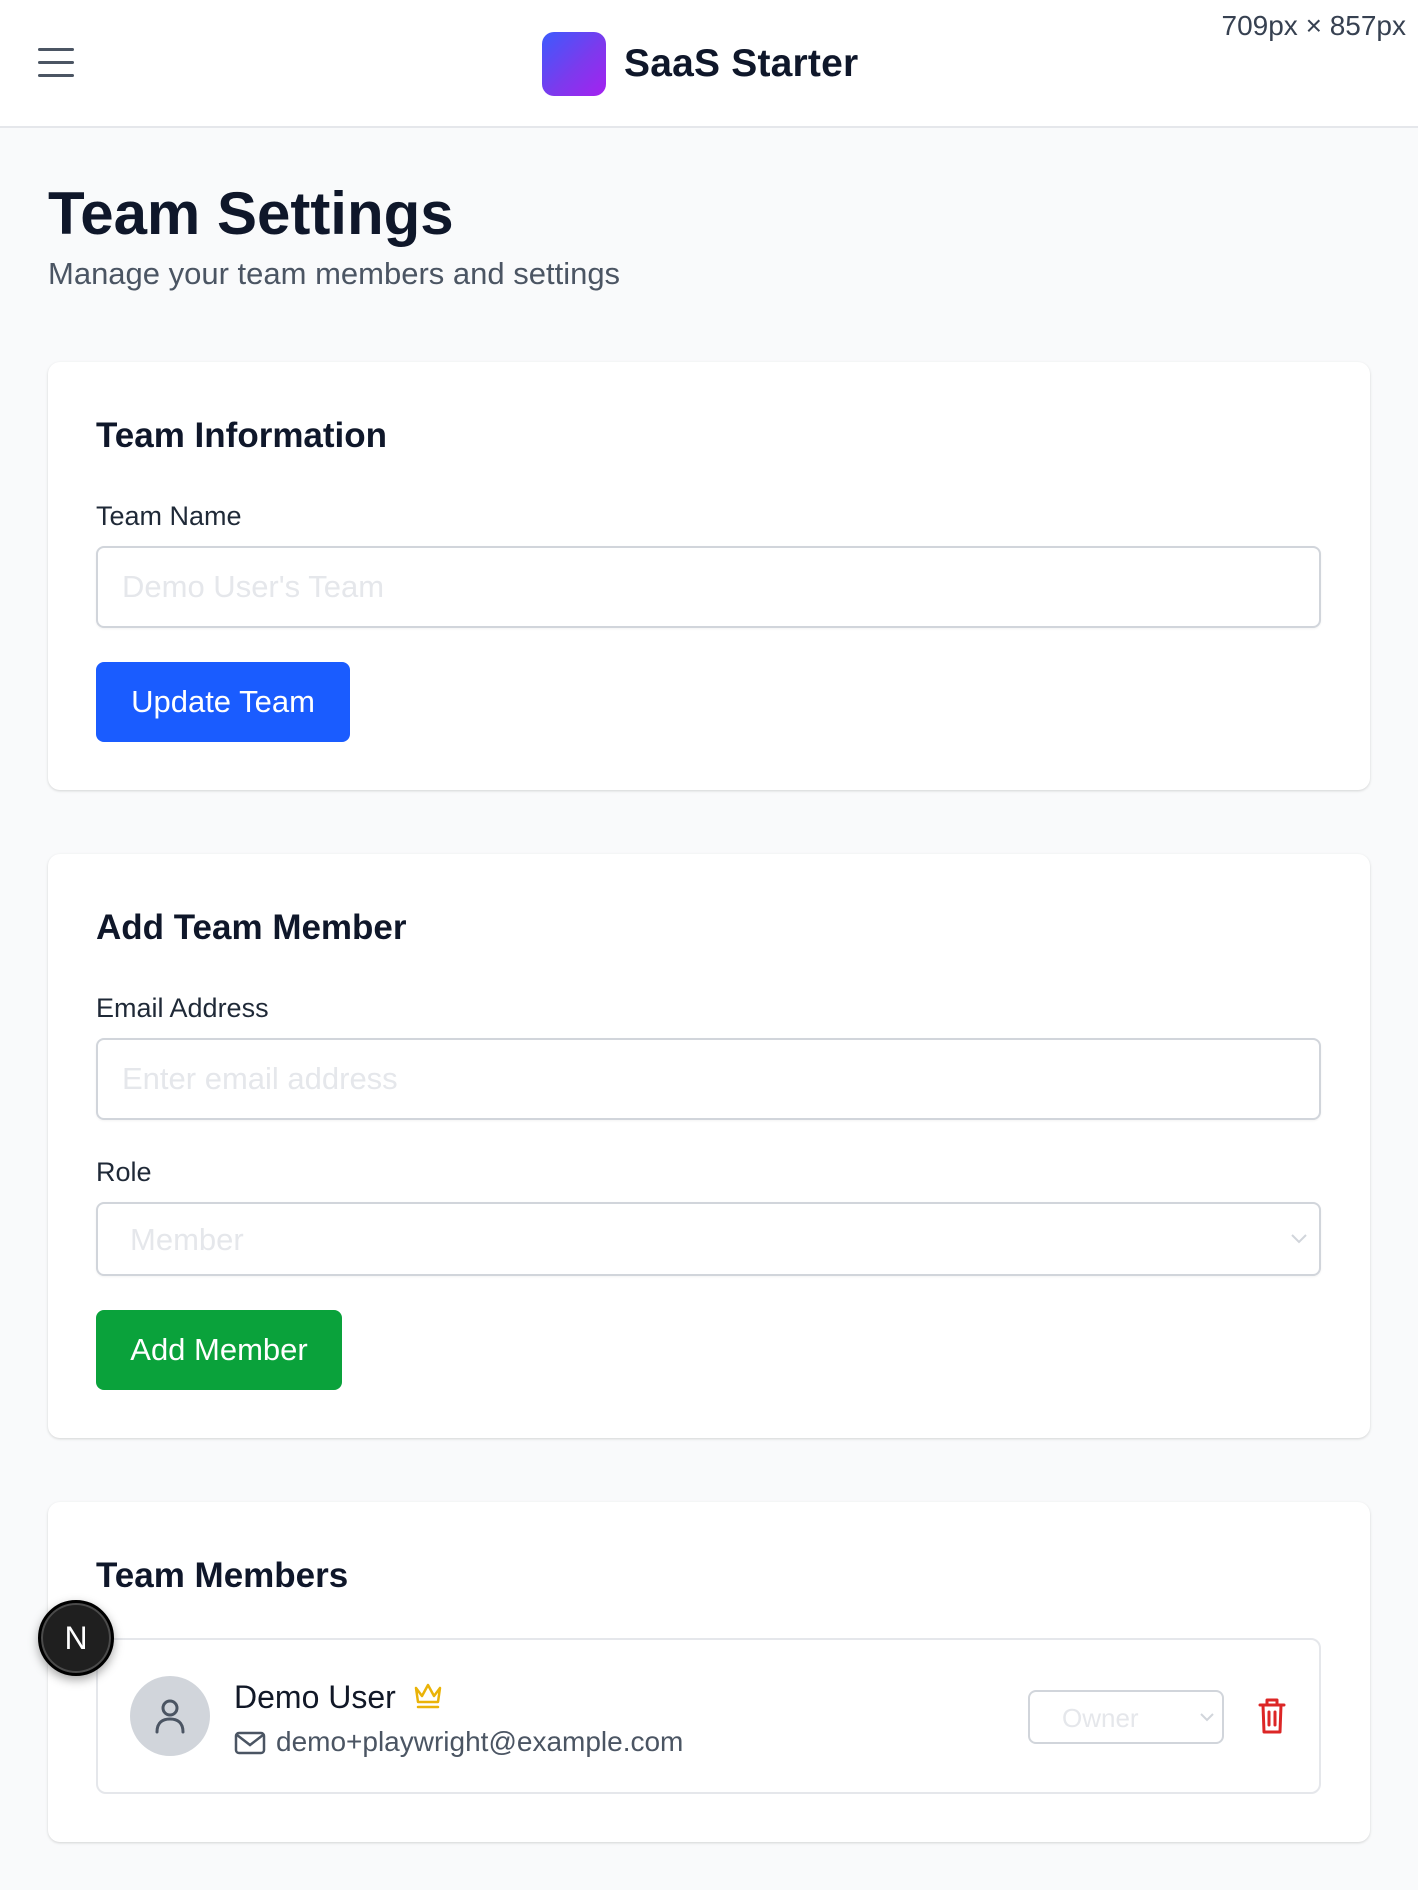  I want to click on role-select: Member, so click(708, 1239).